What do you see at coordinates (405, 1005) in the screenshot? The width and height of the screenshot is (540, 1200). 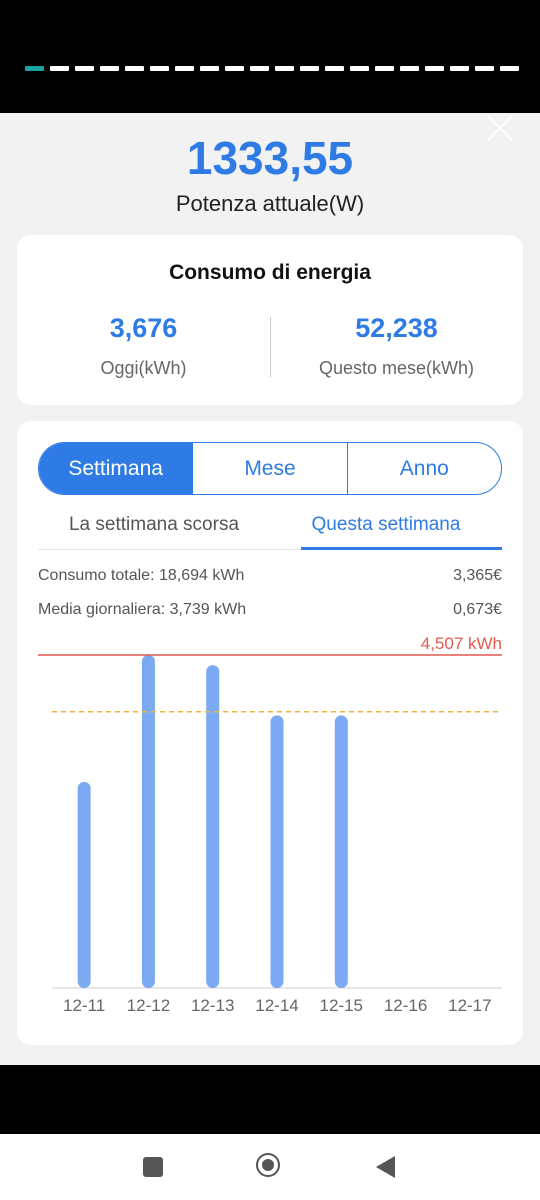 I see `x-tick-label: 12-16` at bounding box center [405, 1005].